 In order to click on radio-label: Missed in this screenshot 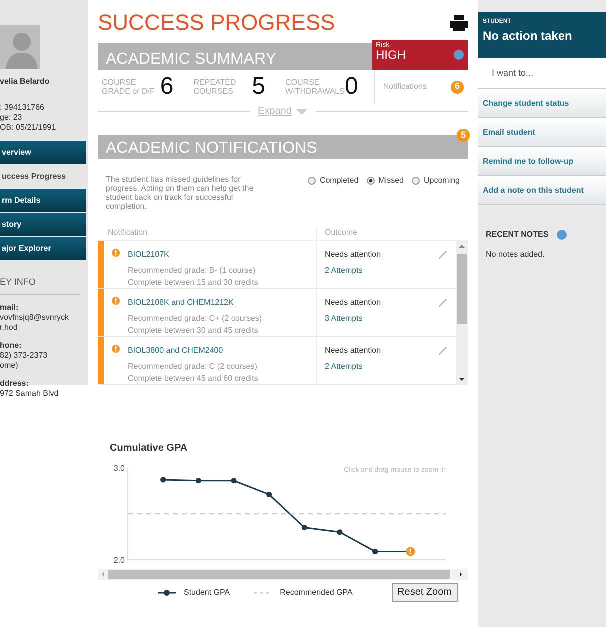, I will do `click(391, 181)`.